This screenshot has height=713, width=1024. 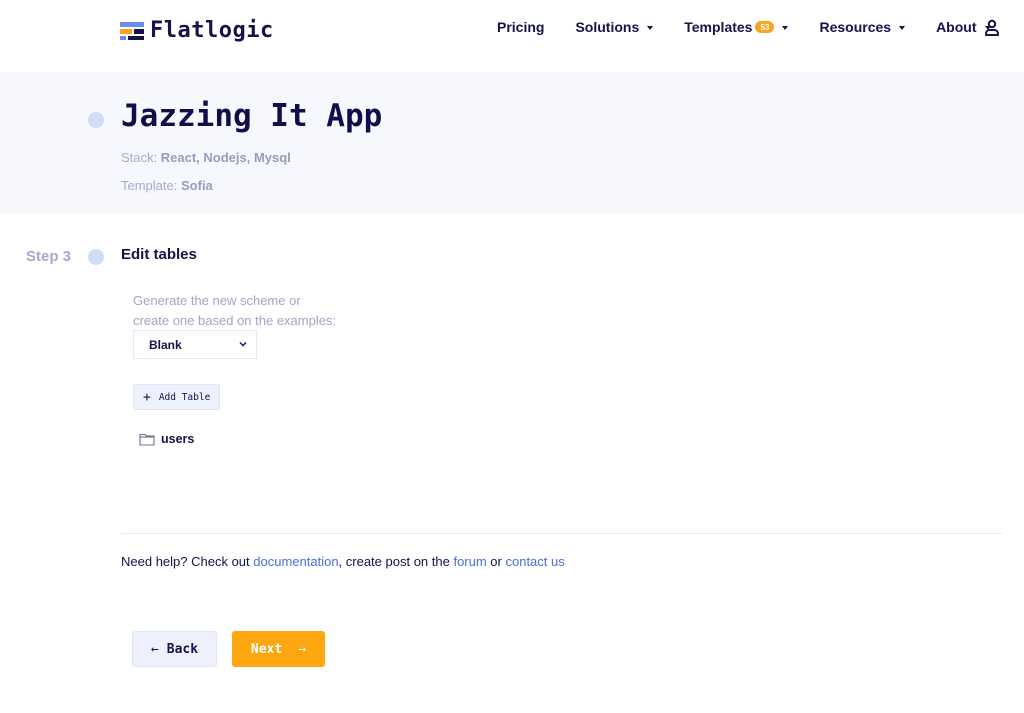 I want to click on add-table-label: Add Table, so click(x=184, y=397).